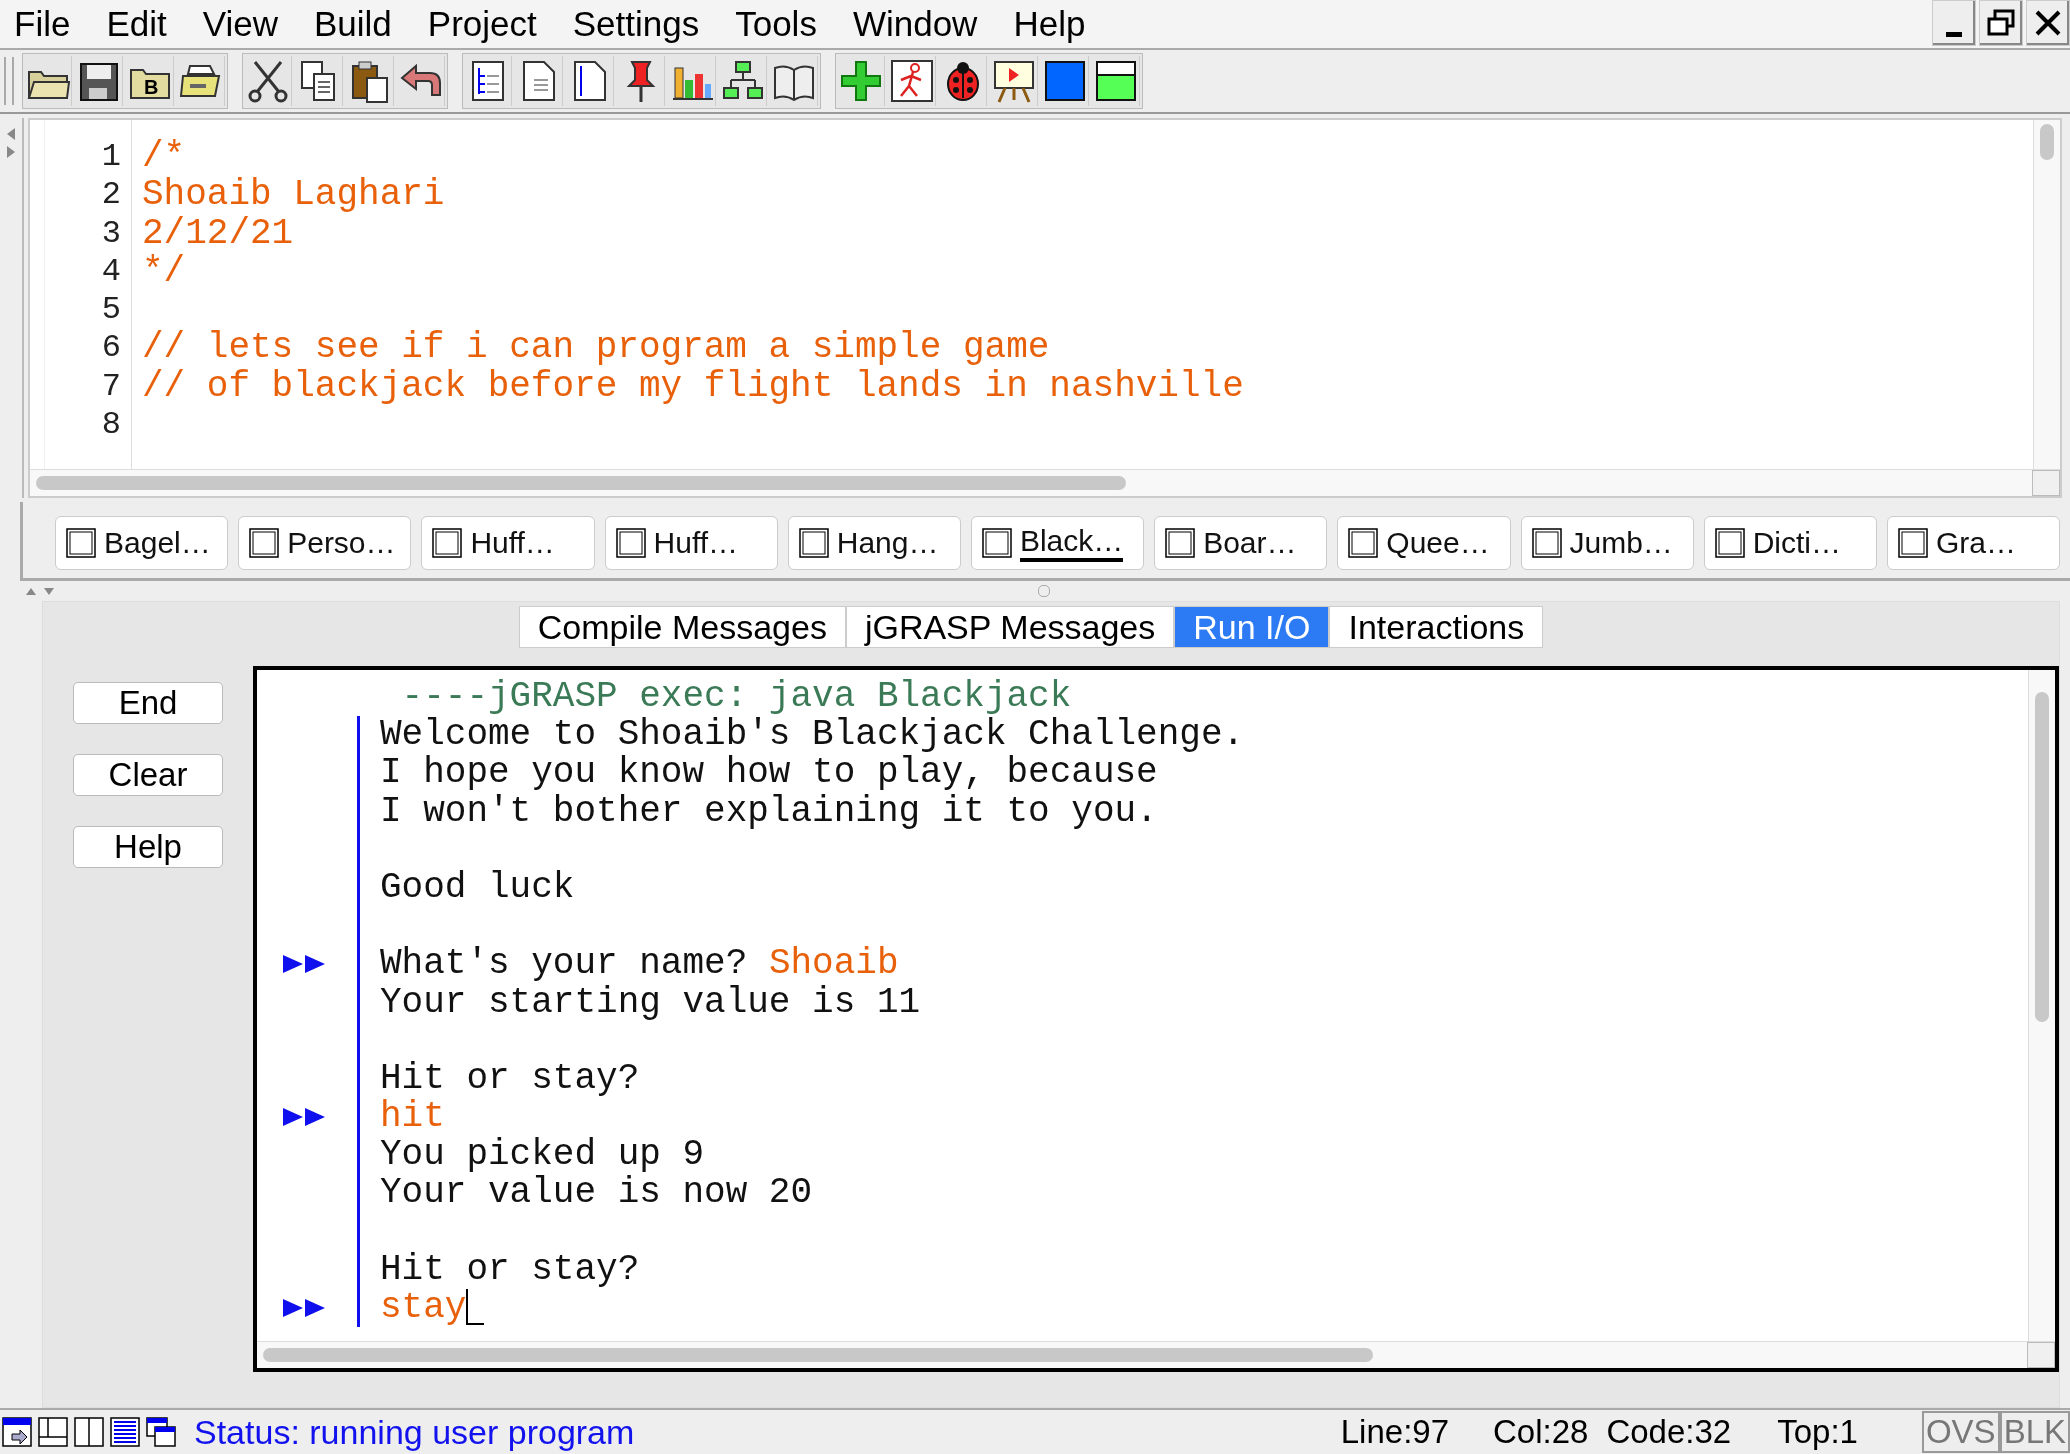 This screenshot has width=2070, height=1454. What do you see at coordinates (769, 773) in the screenshot?
I see `output-text: I hope you know how to play, because` at bounding box center [769, 773].